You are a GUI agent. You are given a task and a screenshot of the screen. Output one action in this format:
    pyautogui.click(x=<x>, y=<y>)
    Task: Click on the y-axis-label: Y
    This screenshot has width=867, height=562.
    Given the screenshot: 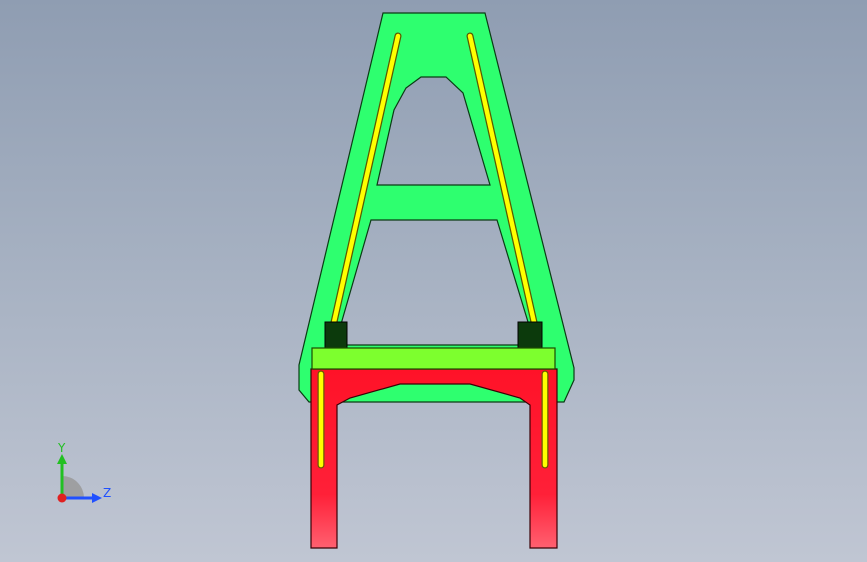 What is the action you would take?
    pyautogui.click(x=61, y=448)
    